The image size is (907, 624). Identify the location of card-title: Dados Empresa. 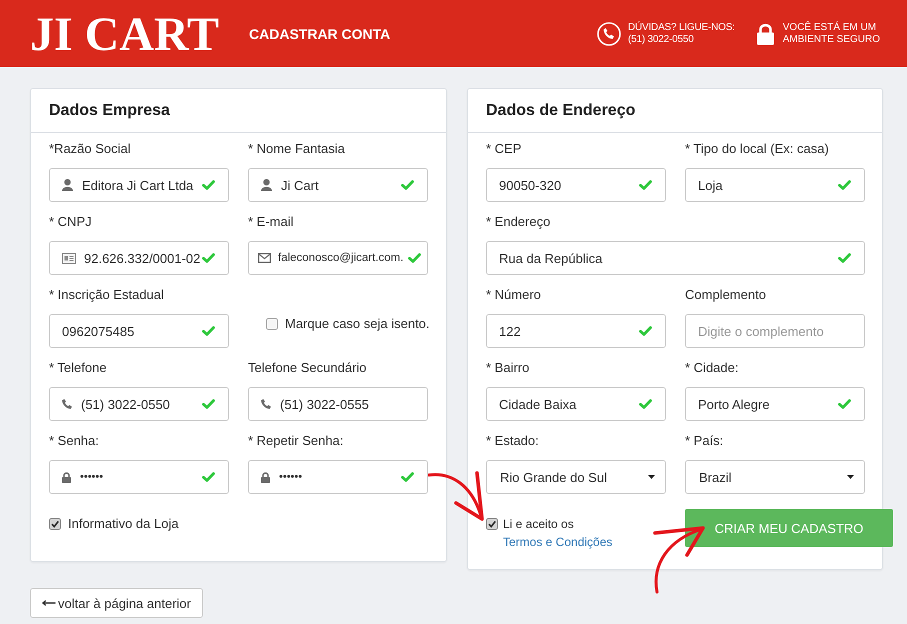
(109, 111).